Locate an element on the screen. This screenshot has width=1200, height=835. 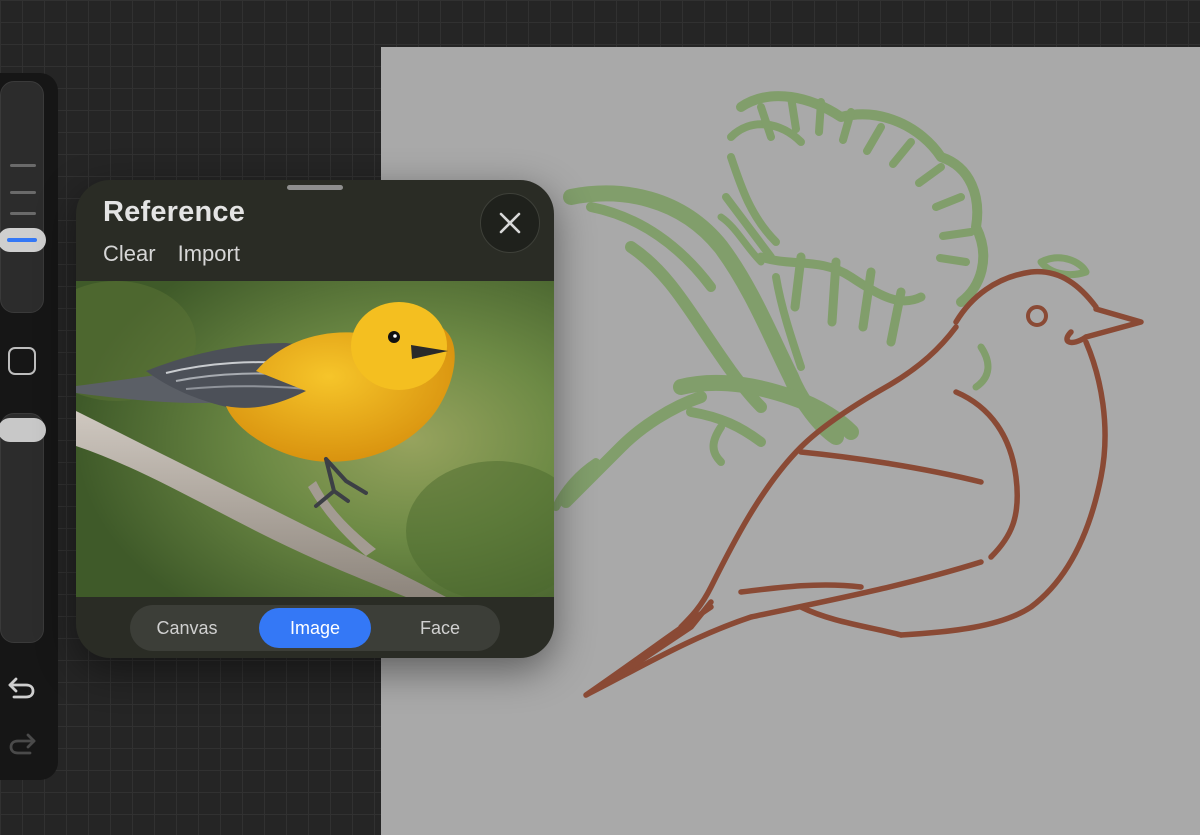
modify-button is located at coordinates (22, 361).